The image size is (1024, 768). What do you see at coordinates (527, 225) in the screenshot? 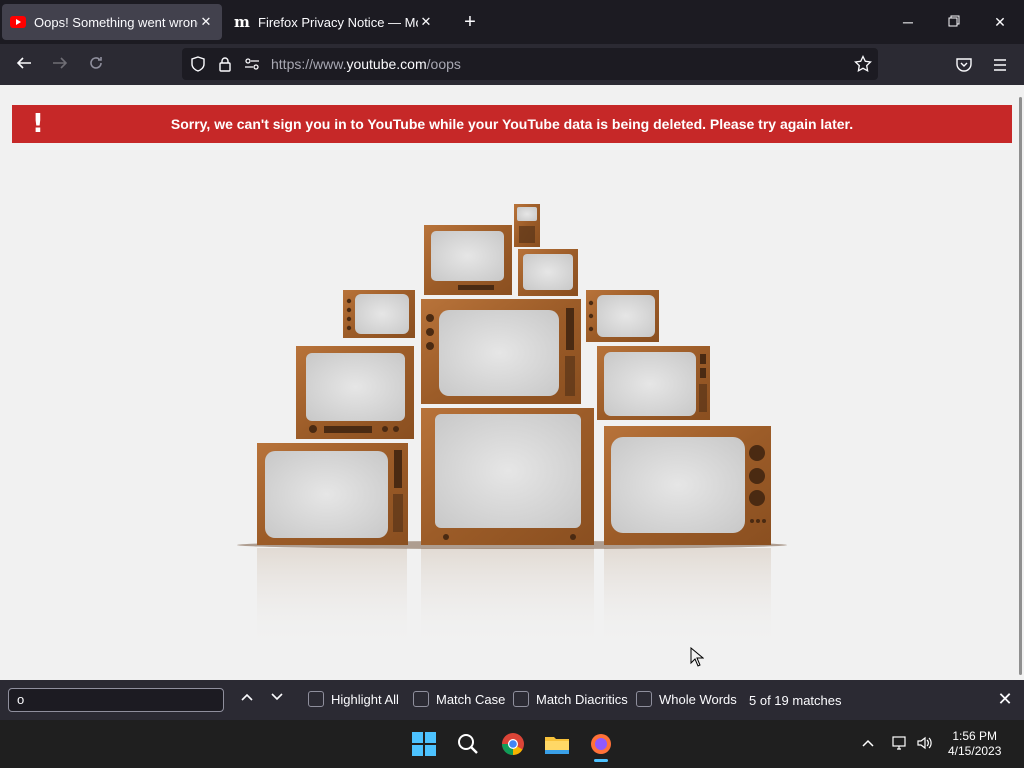
I see `television-tiny-top` at bounding box center [527, 225].